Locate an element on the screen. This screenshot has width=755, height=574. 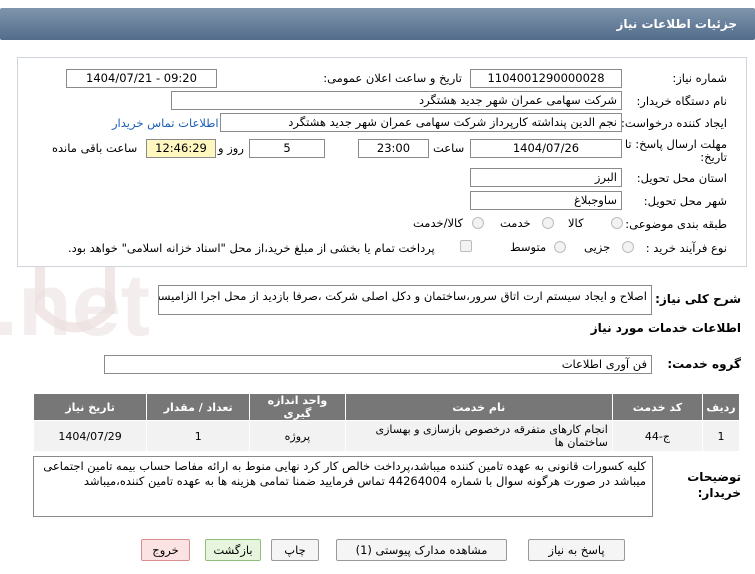
col-row-header: ردیف is located at coordinates (721, 407).